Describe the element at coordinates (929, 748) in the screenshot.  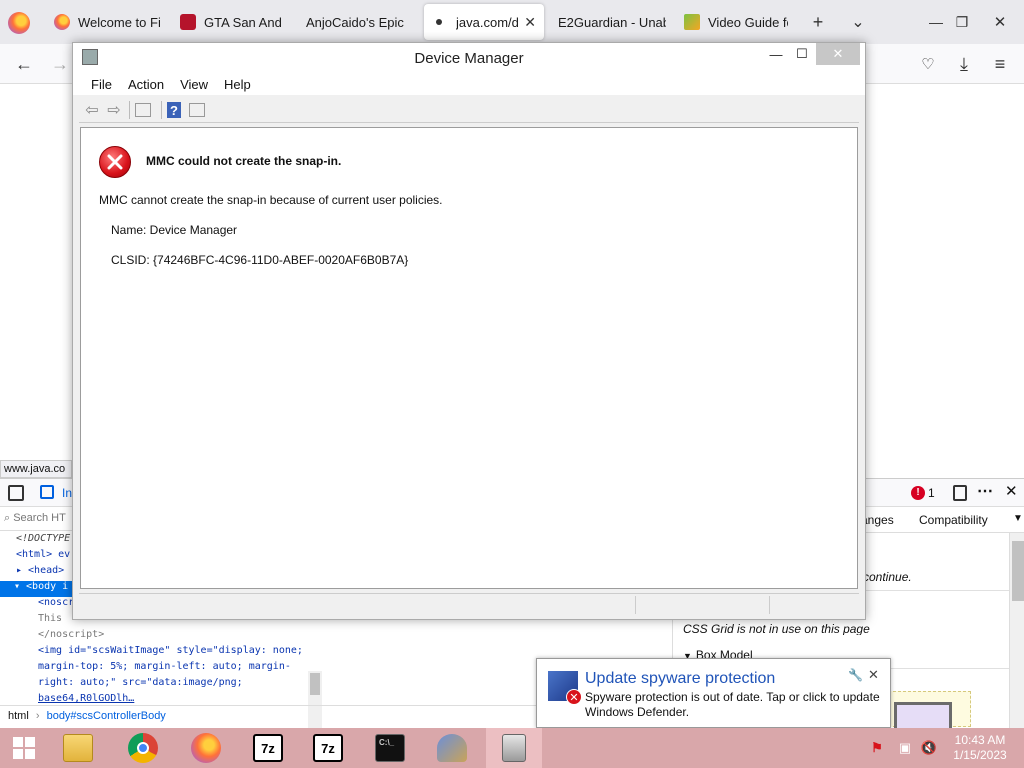
I see `volume-muted-icon: 🔇` at that location.